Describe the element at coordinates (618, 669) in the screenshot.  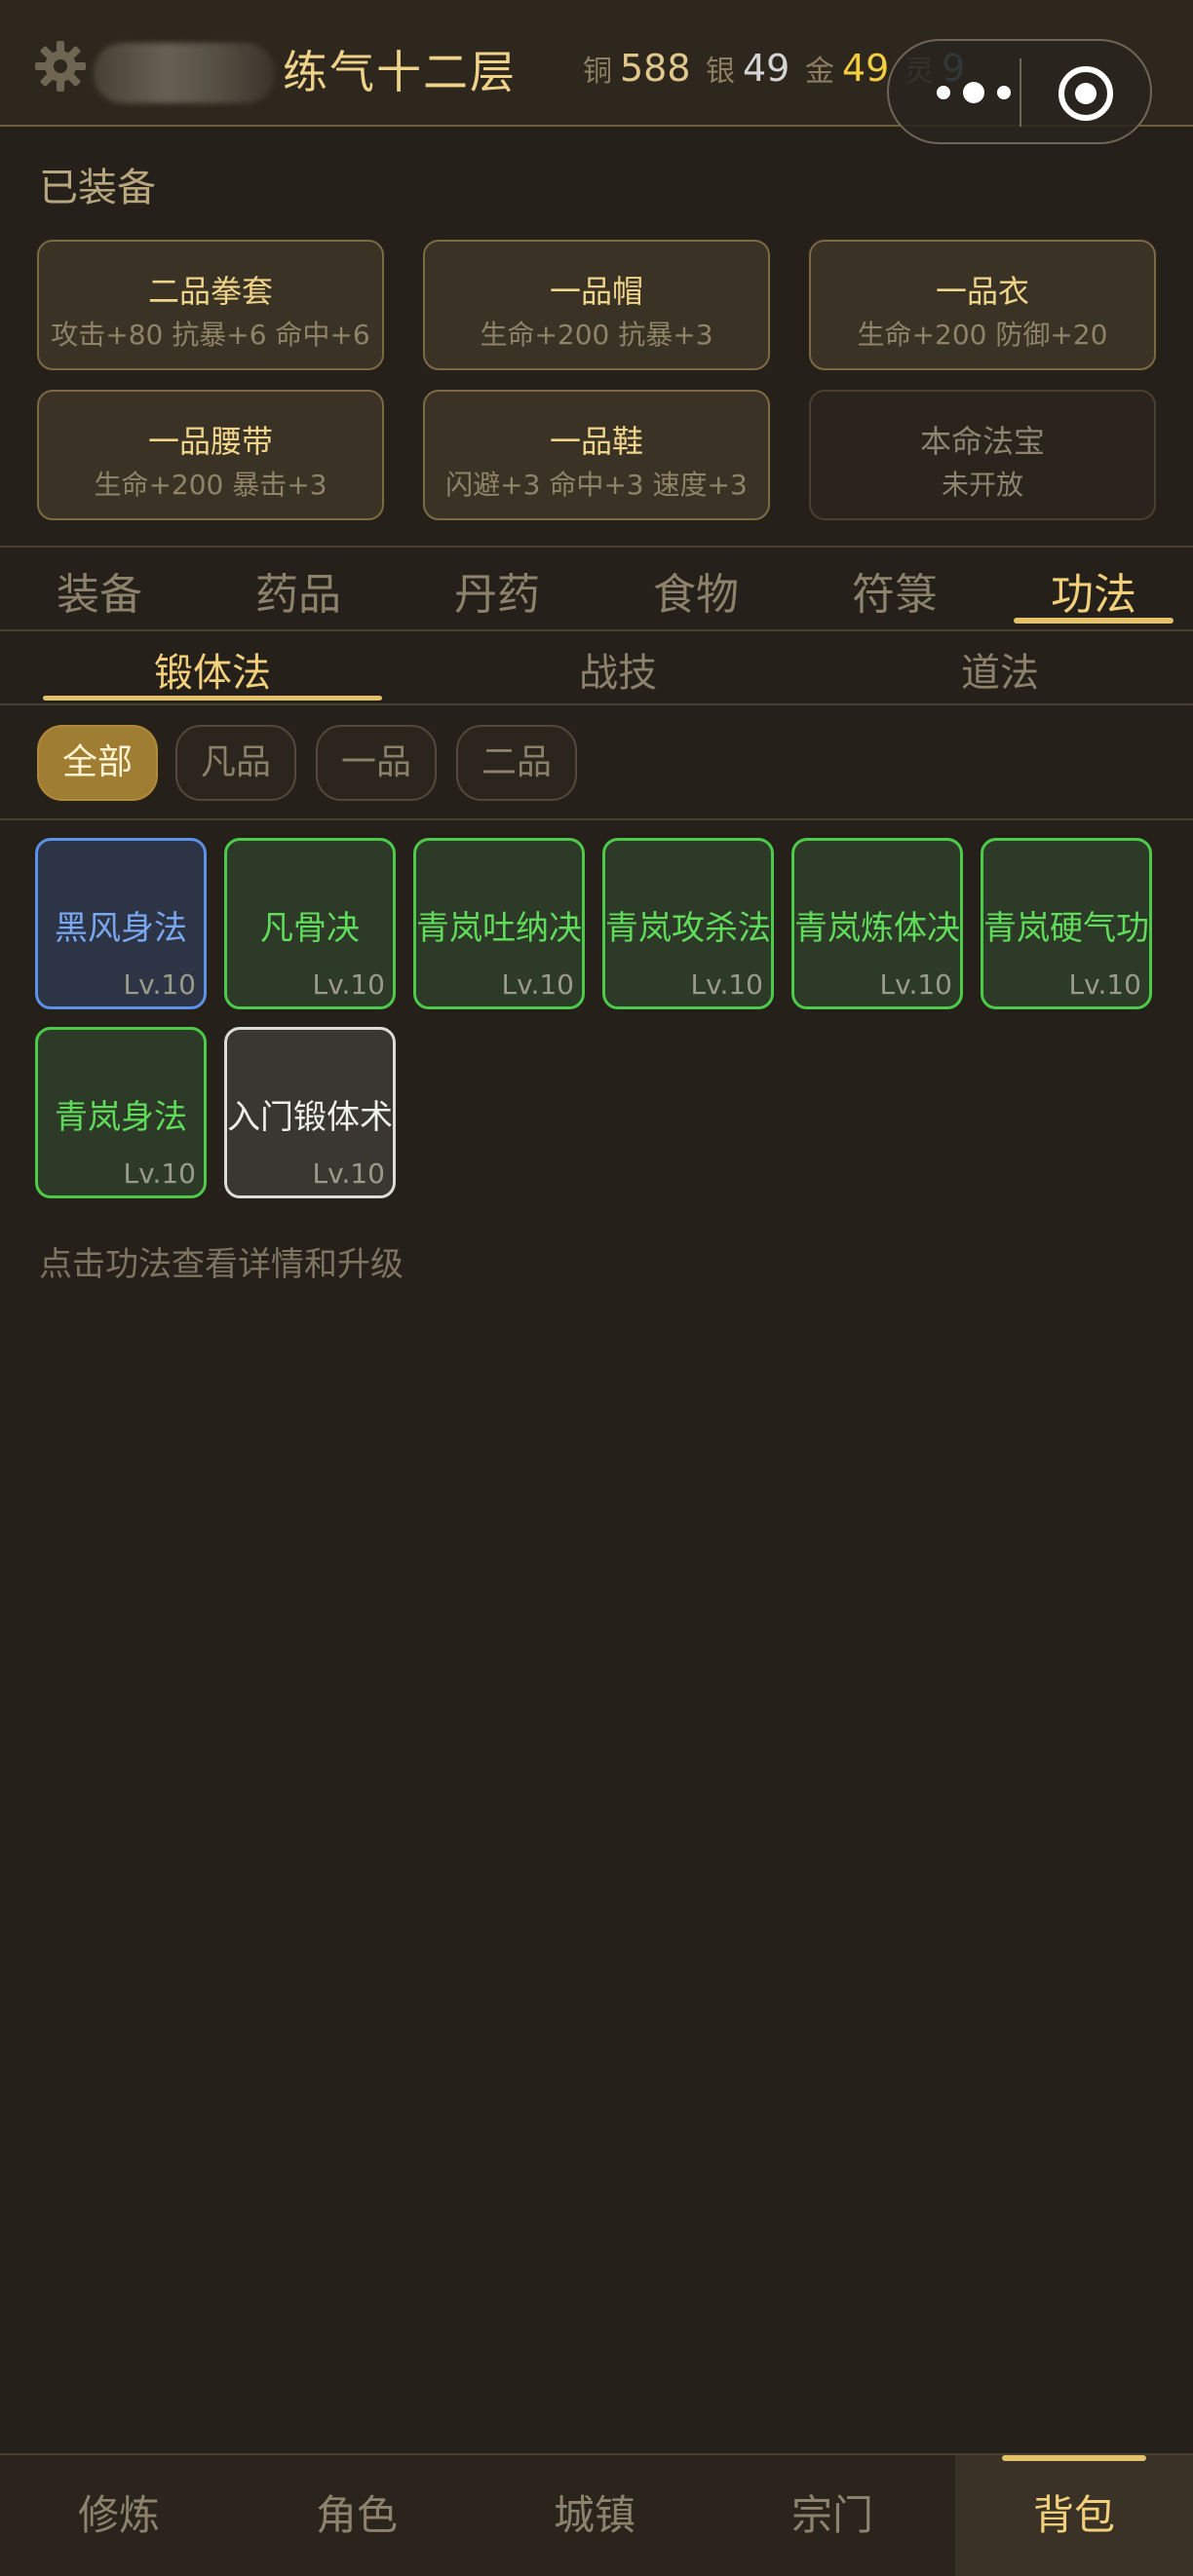
I see `subtab-combat-skills: 战技` at that location.